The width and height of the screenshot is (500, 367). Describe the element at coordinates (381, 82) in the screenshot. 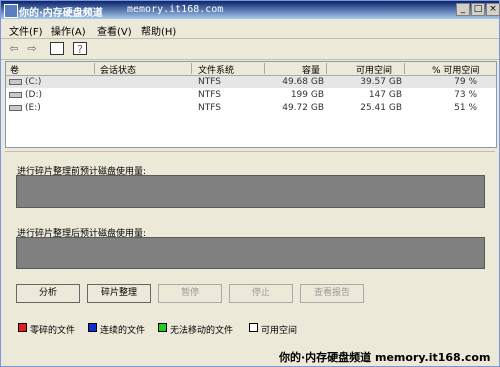

I see `cell-free: 39.57 GB` at that location.